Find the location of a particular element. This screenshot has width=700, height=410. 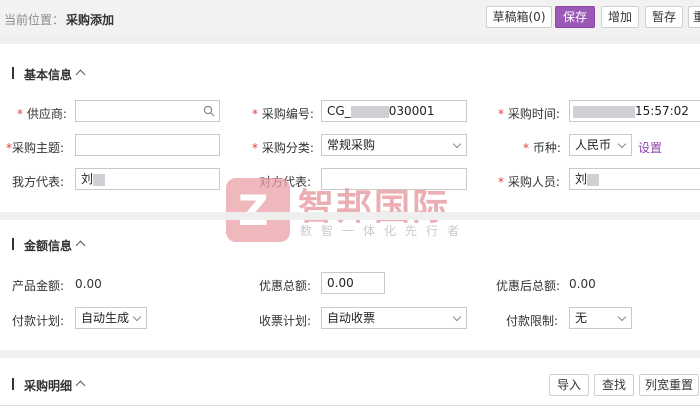

payment-limit-value: 无 is located at coordinates (581, 318).